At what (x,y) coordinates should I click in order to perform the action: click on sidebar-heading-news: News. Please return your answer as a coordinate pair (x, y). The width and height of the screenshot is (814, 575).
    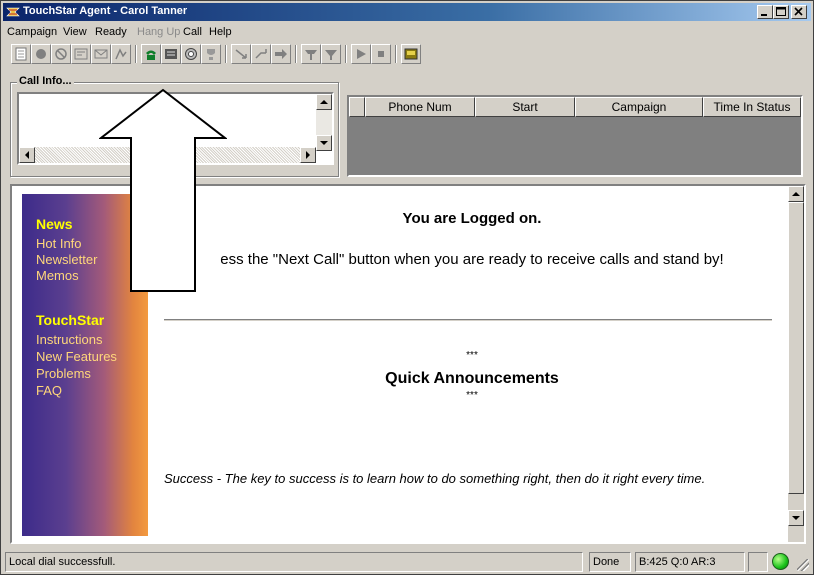
    Looking at the image, I should click on (54, 224).